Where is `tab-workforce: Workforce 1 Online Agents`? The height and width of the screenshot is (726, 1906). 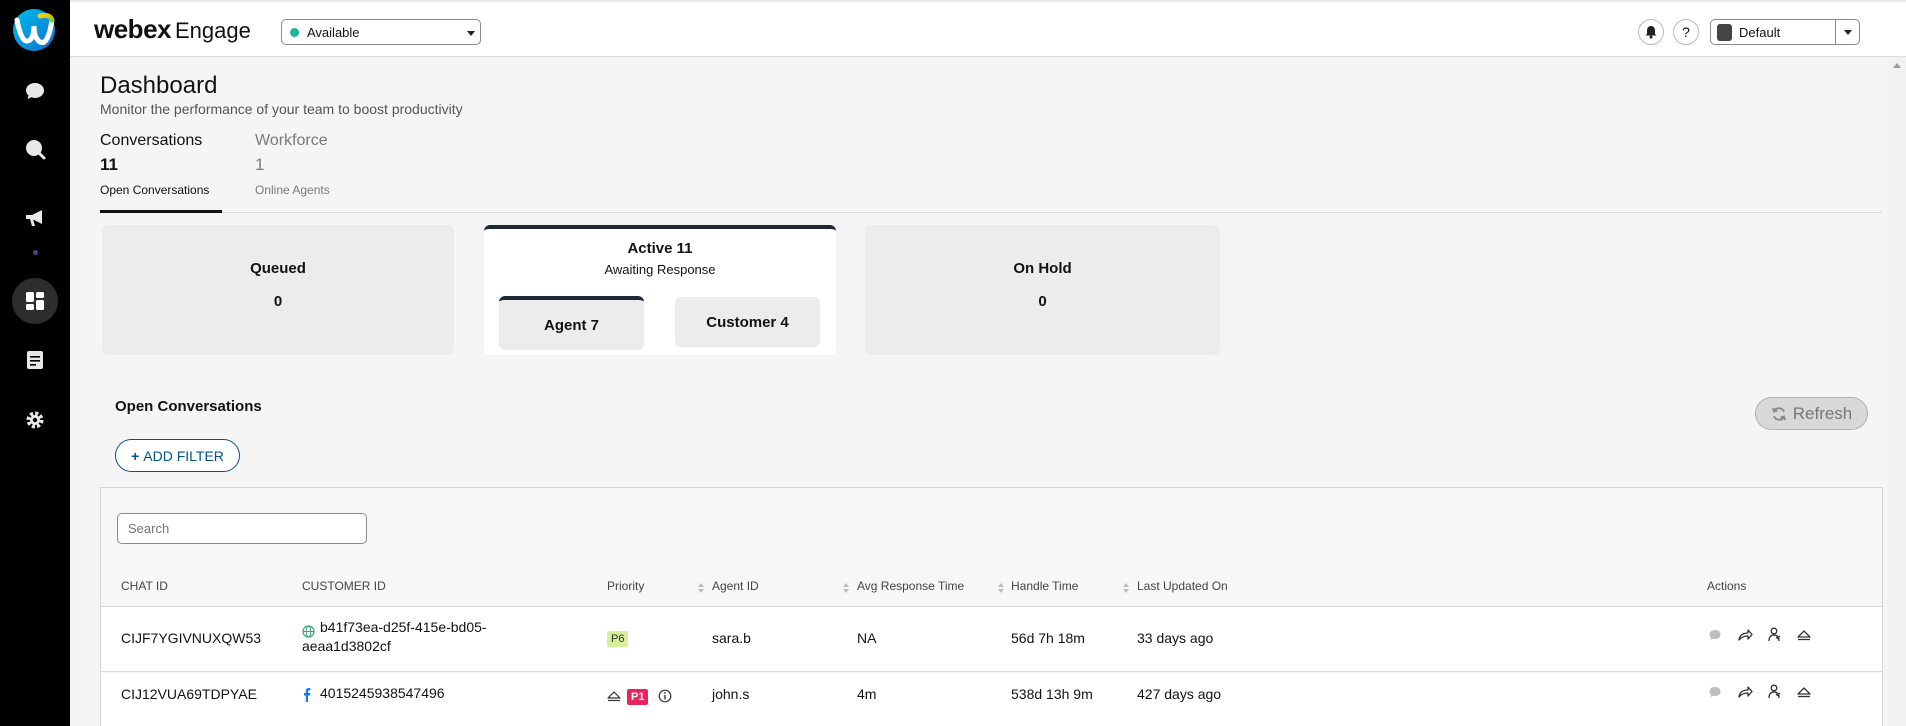
tab-workforce: Workforce 1 Online Agents is located at coordinates (292, 164).